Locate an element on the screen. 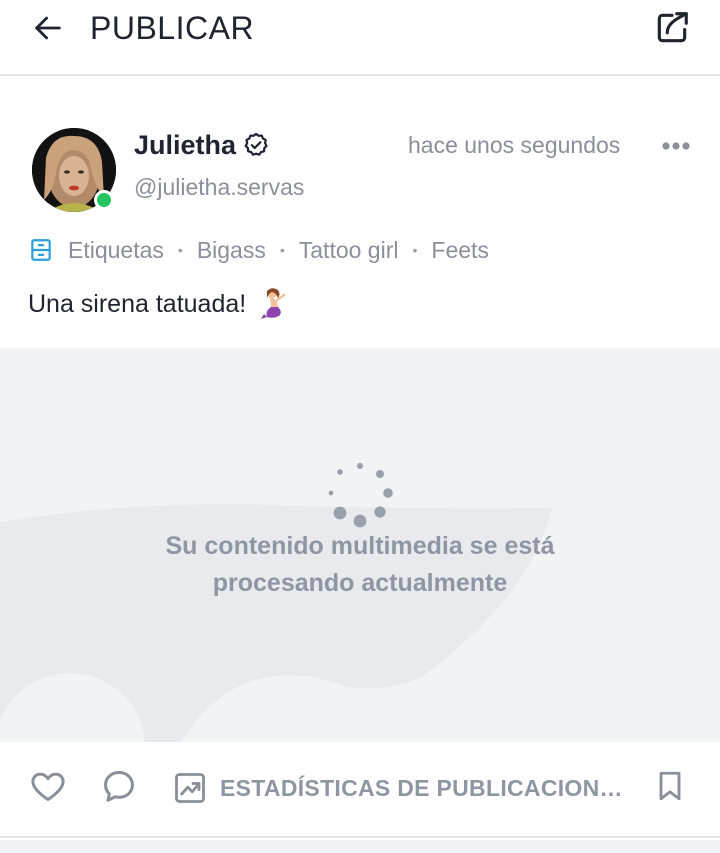 This screenshot has width=720, height=853. tags-label: Etiquetas is located at coordinates (116, 250).